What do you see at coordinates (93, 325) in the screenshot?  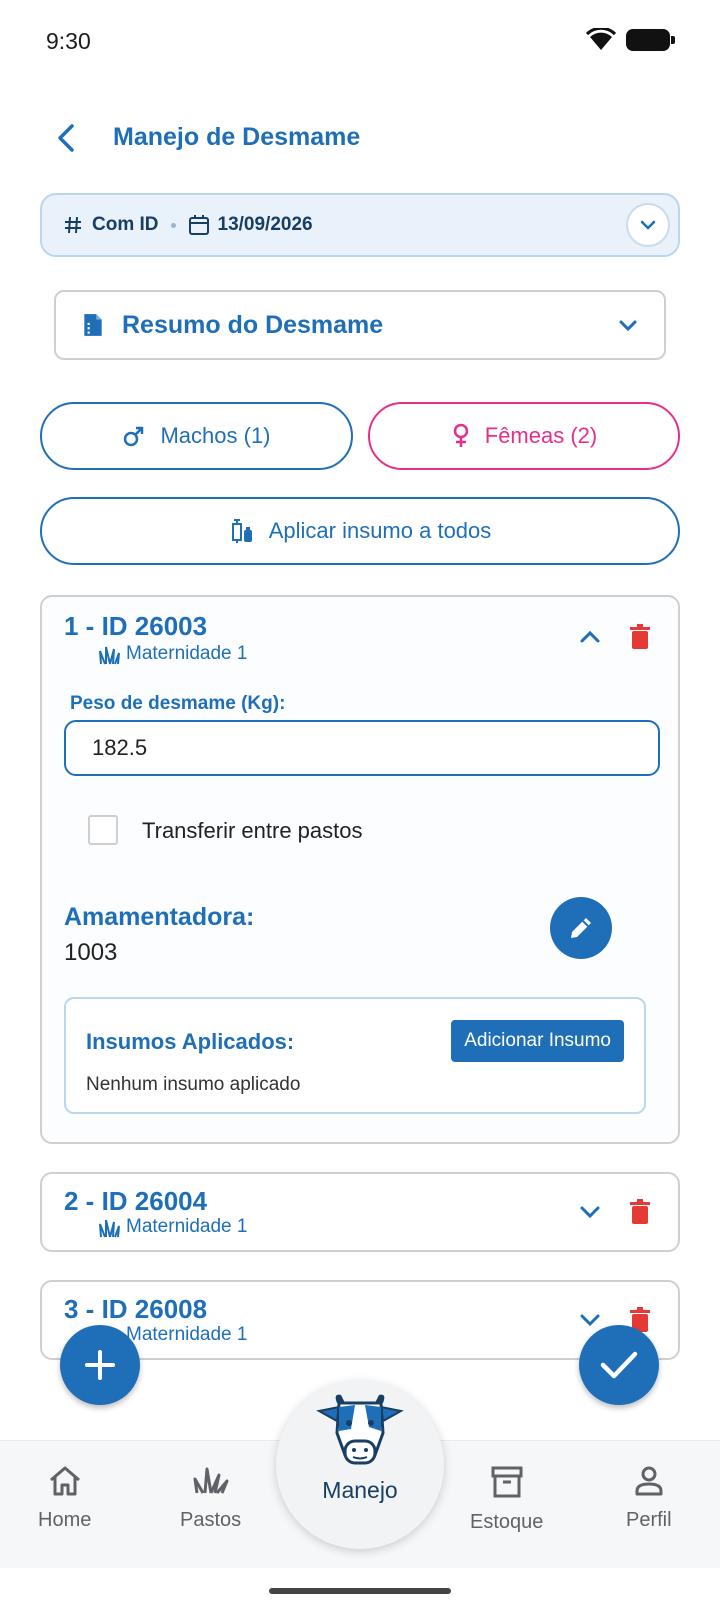 I see `document-icon` at bounding box center [93, 325].